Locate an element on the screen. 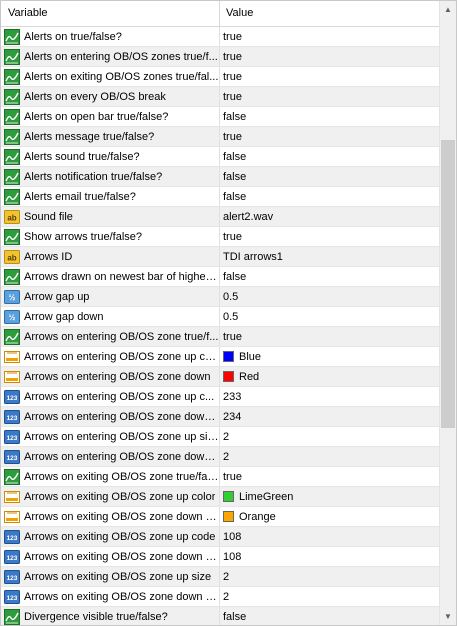 This screenshot has height=626, width=457. value-cell: Red is located at coordinates (329, 376).